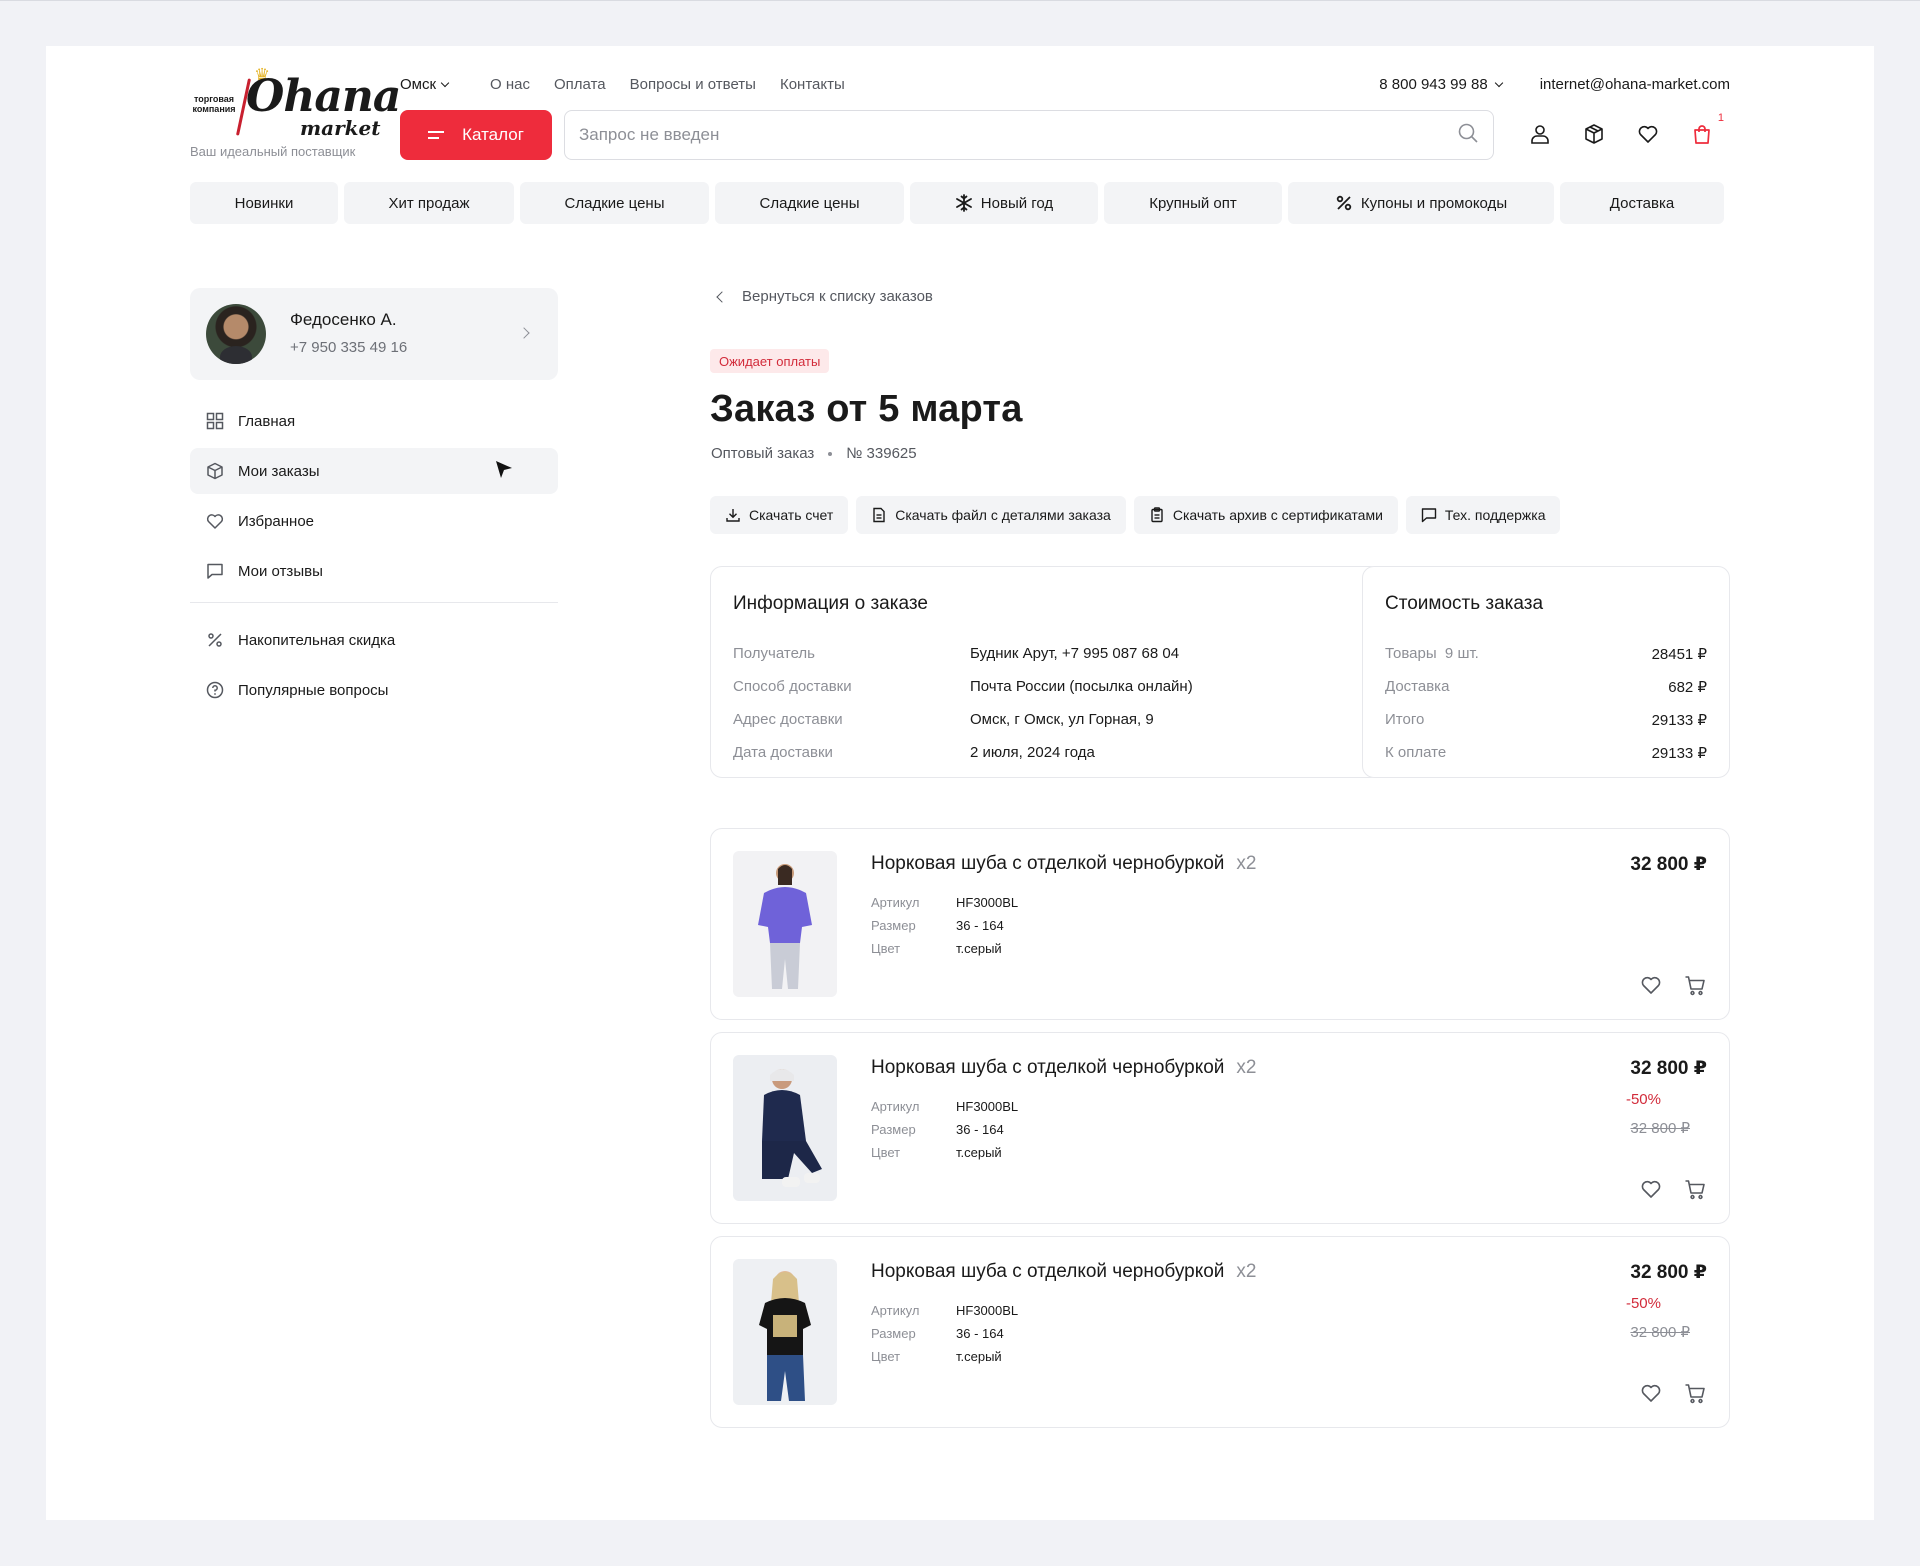 The image size is (1920, 1566). I want to click on download-certificates-button: Скачать архив с сертификатами, so click(1265, 515).